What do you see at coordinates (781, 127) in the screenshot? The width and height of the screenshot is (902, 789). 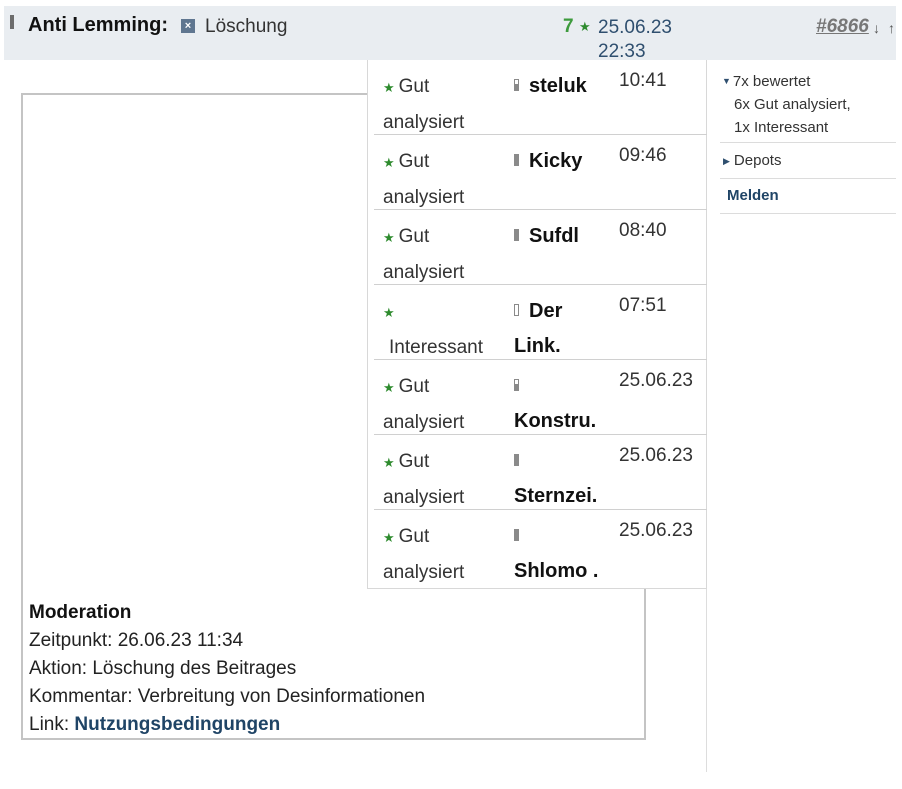 I see `ratings-detail-interesting: 1x Interessant` at bounding box center [781, 127].